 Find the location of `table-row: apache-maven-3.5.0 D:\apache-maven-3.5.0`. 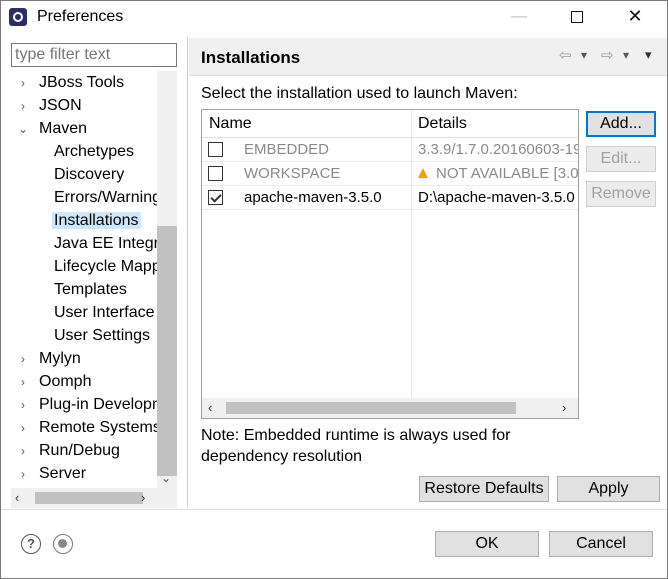

table-row: apache-maven-3.5.0 D:\apache-maven-3.5.0 is located at coordinates (390, 198).